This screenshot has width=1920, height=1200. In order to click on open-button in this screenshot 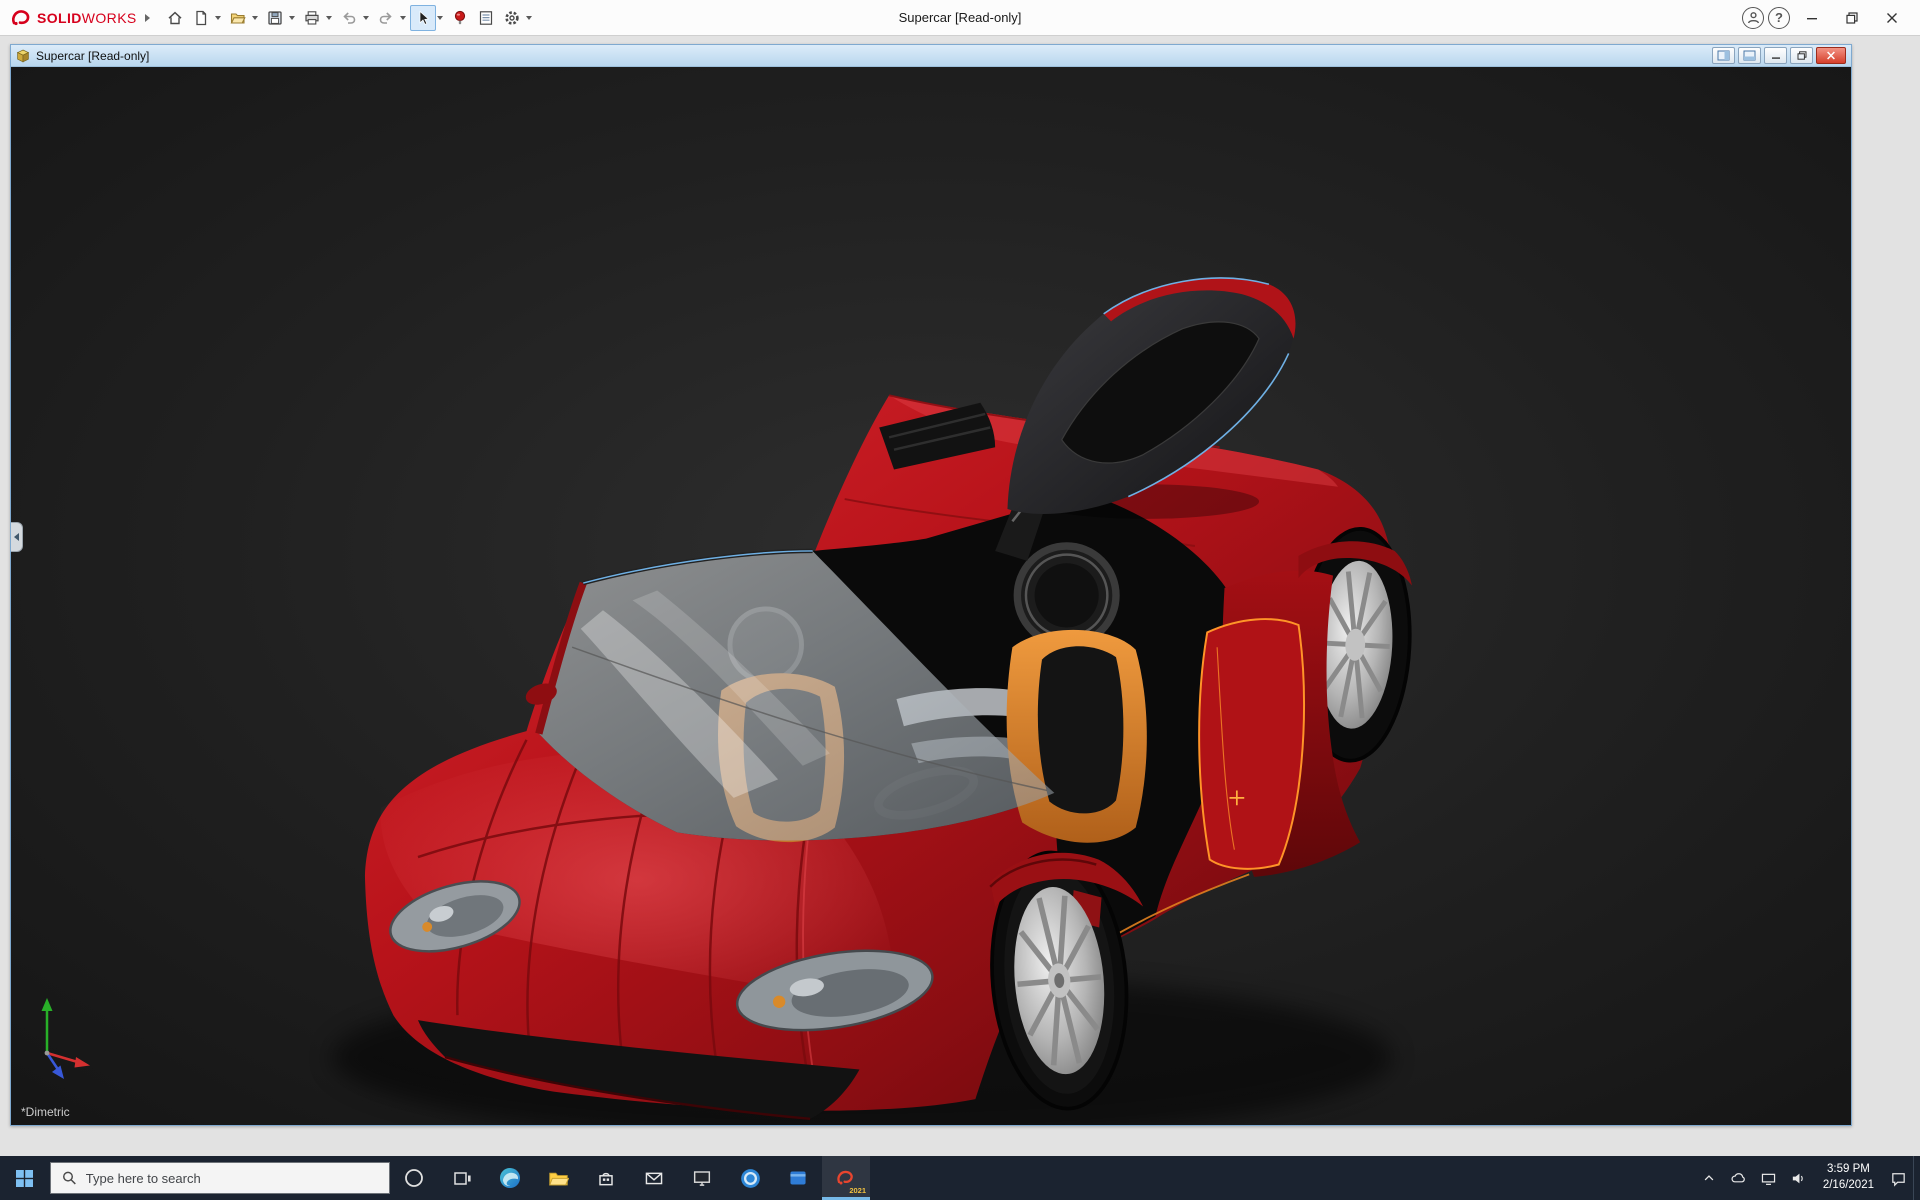, I will do `click(238, 18)`.